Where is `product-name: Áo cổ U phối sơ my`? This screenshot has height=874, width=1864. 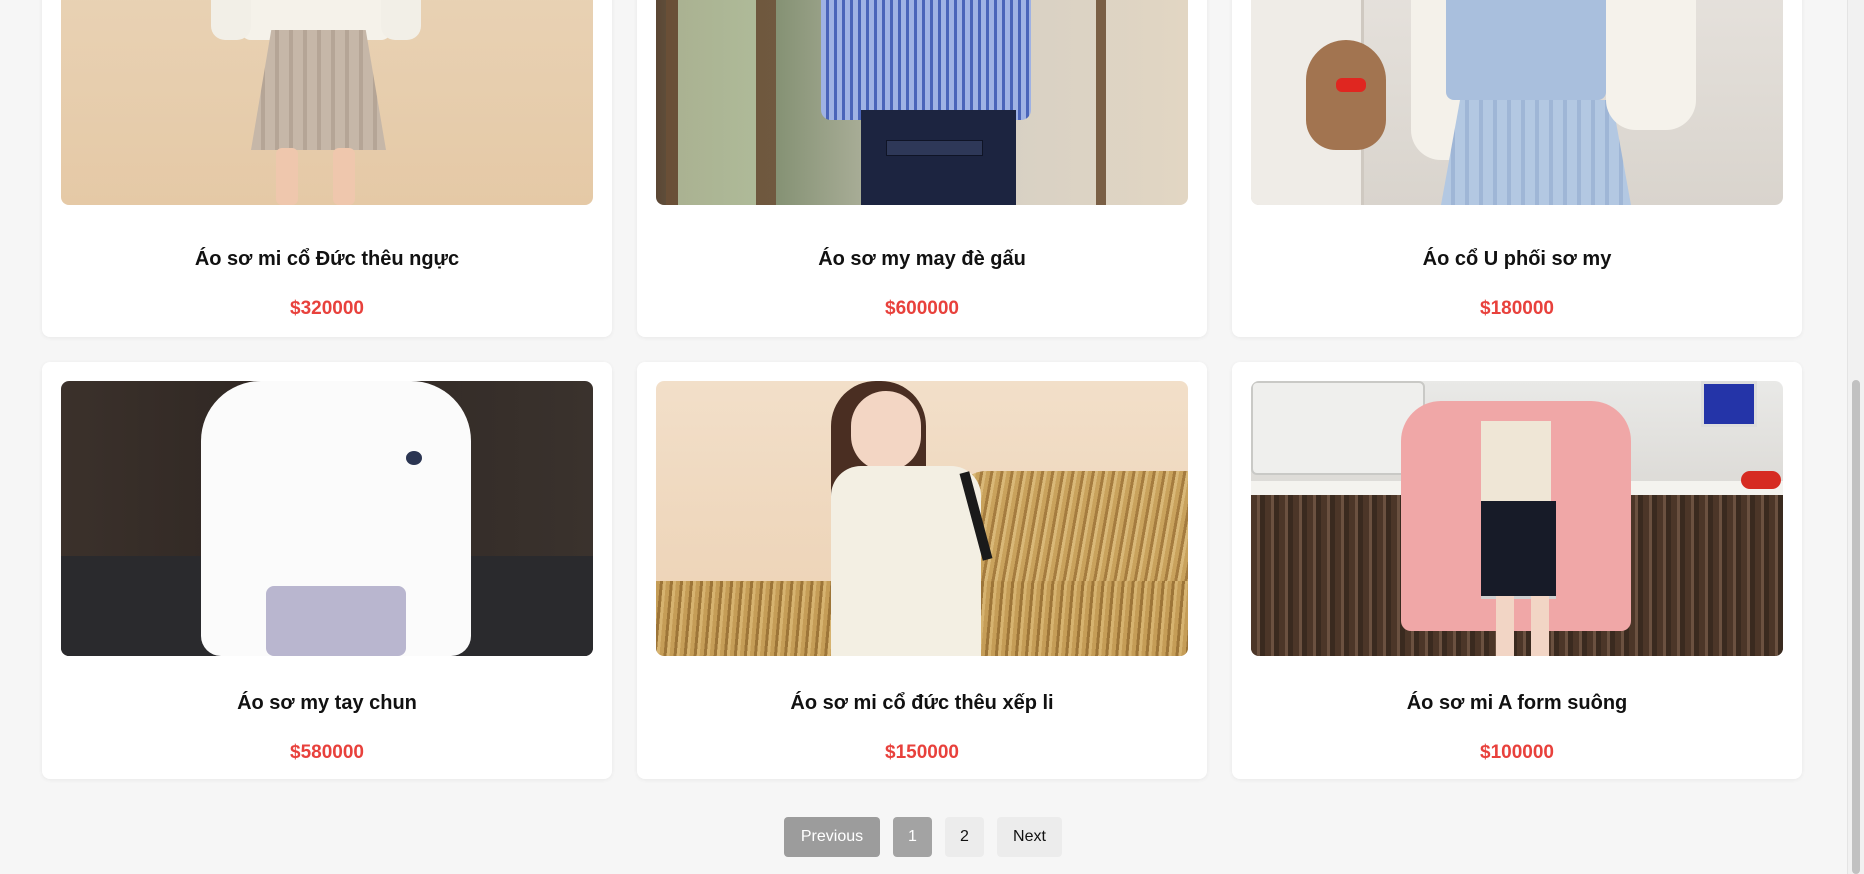 product-name: Áo cổ U phối sơ my is located at coordinates (1517, 259).